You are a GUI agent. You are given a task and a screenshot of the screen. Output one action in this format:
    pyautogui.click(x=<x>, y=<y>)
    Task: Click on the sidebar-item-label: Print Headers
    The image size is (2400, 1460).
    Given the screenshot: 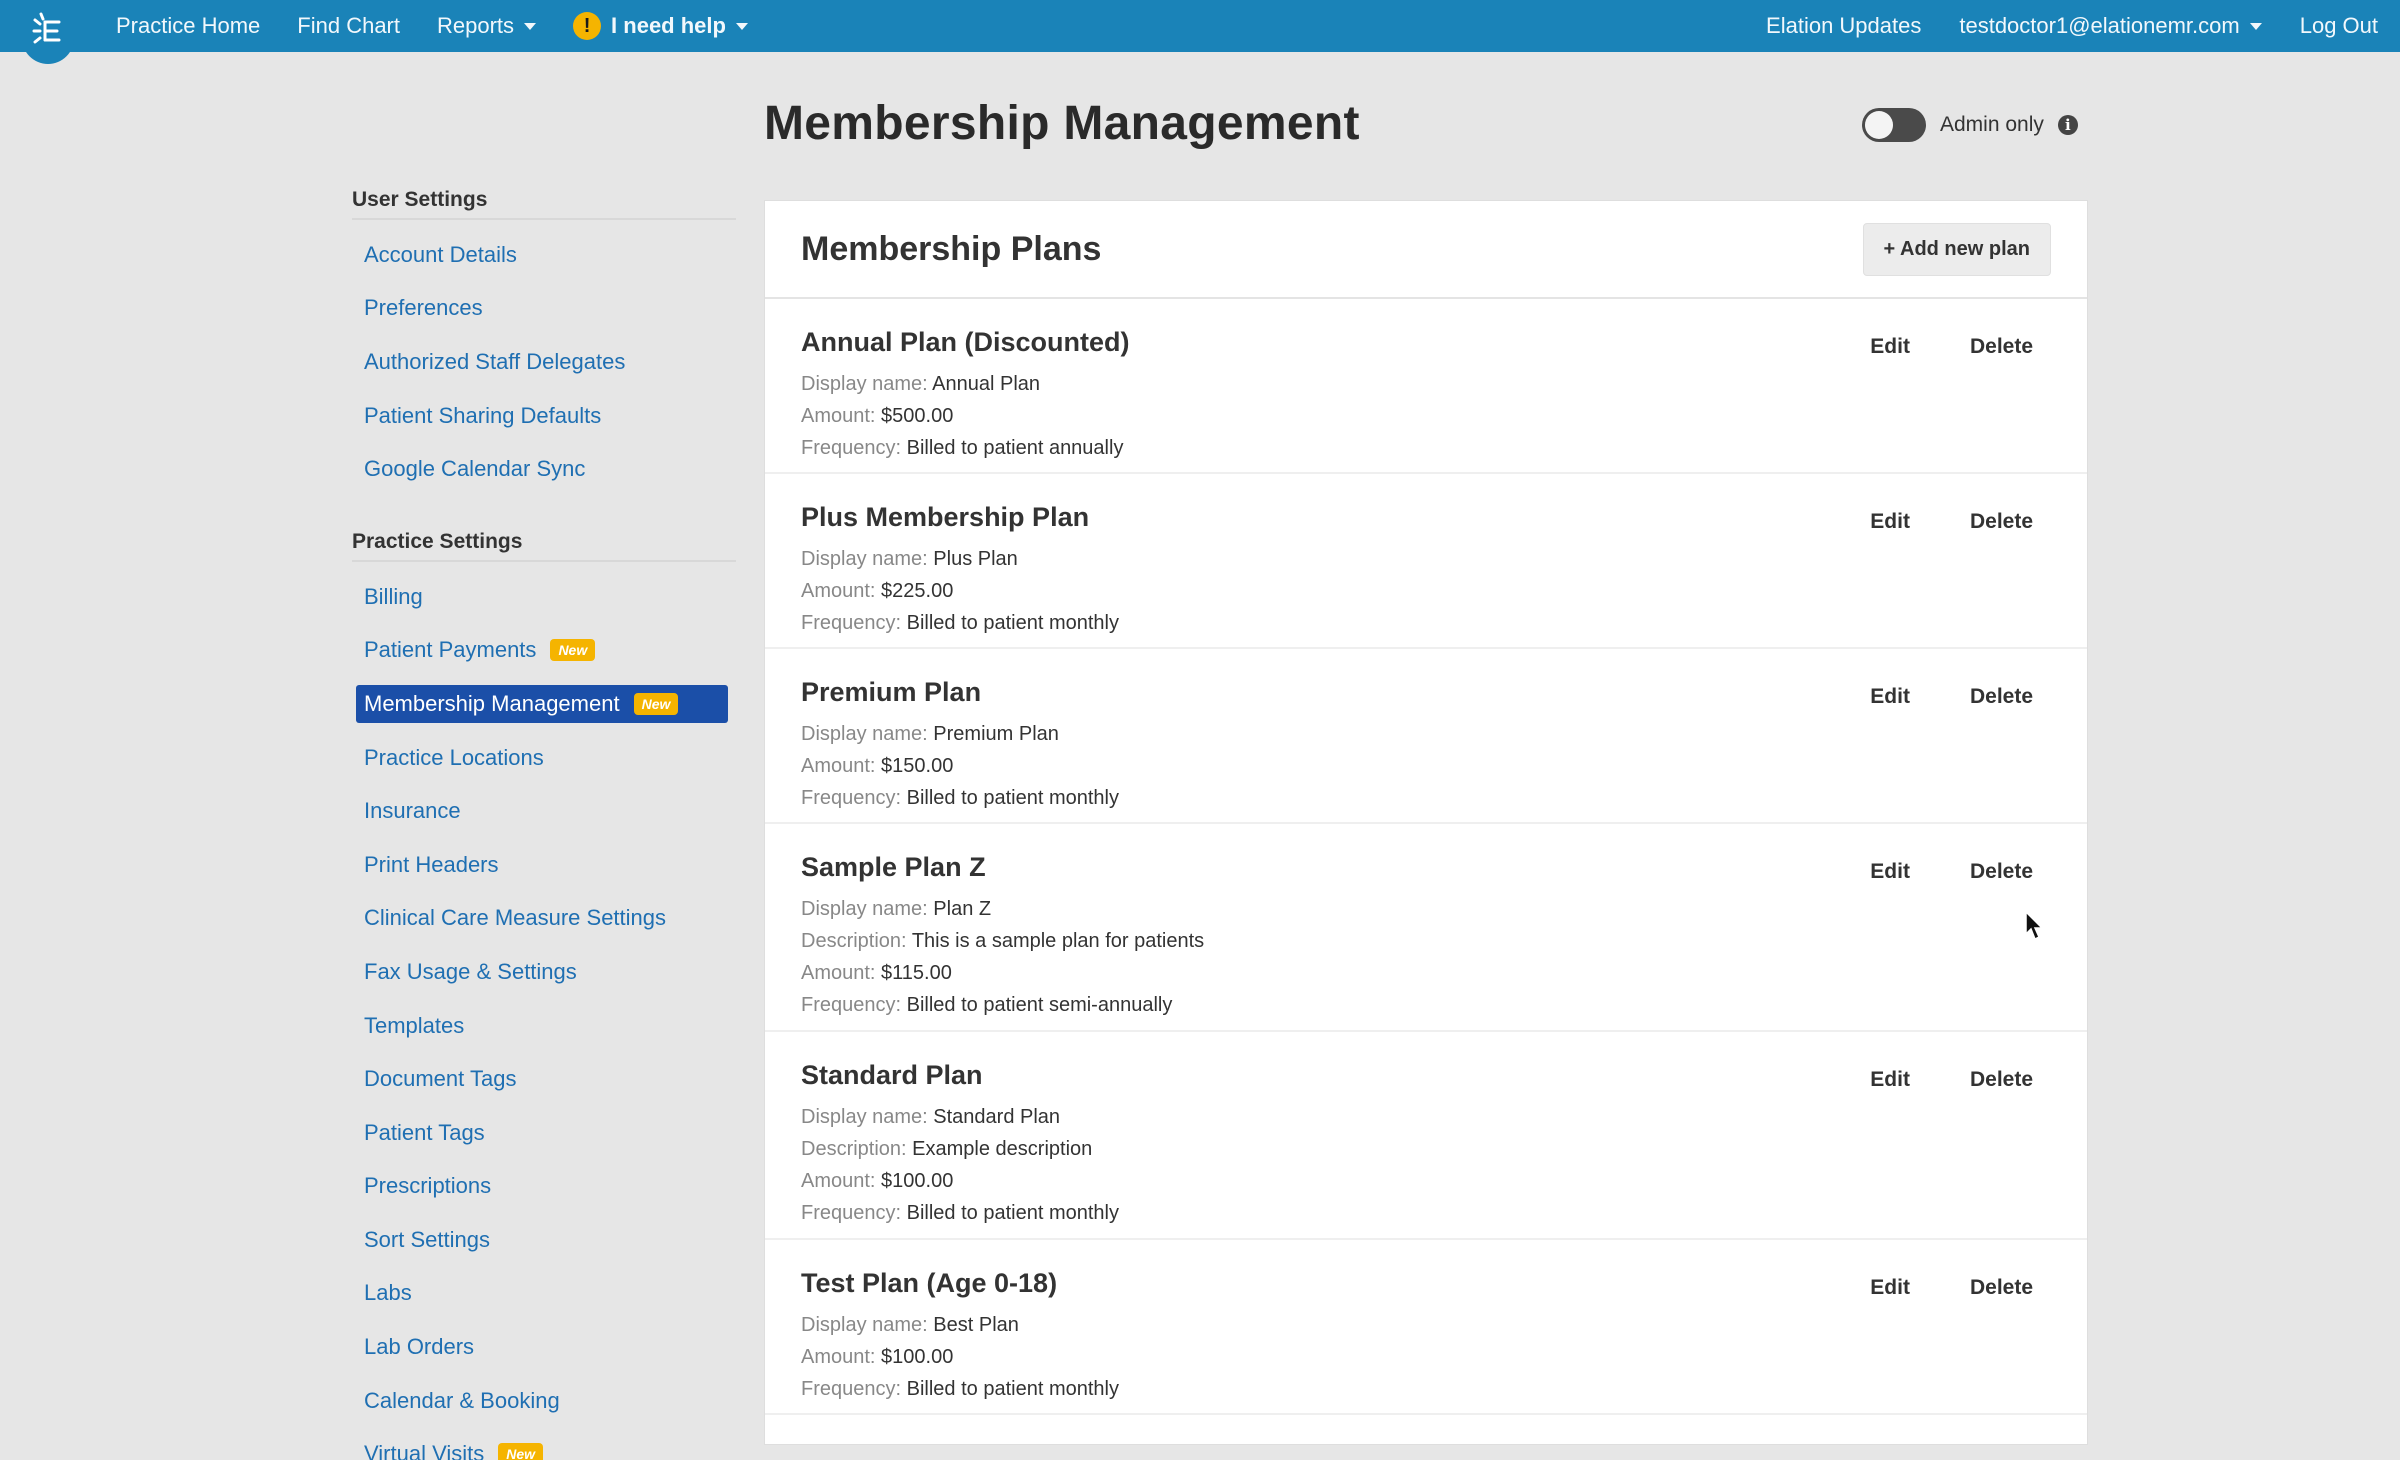 What is the action you would take?
    pyautogui.click(x=431, y=864)
    